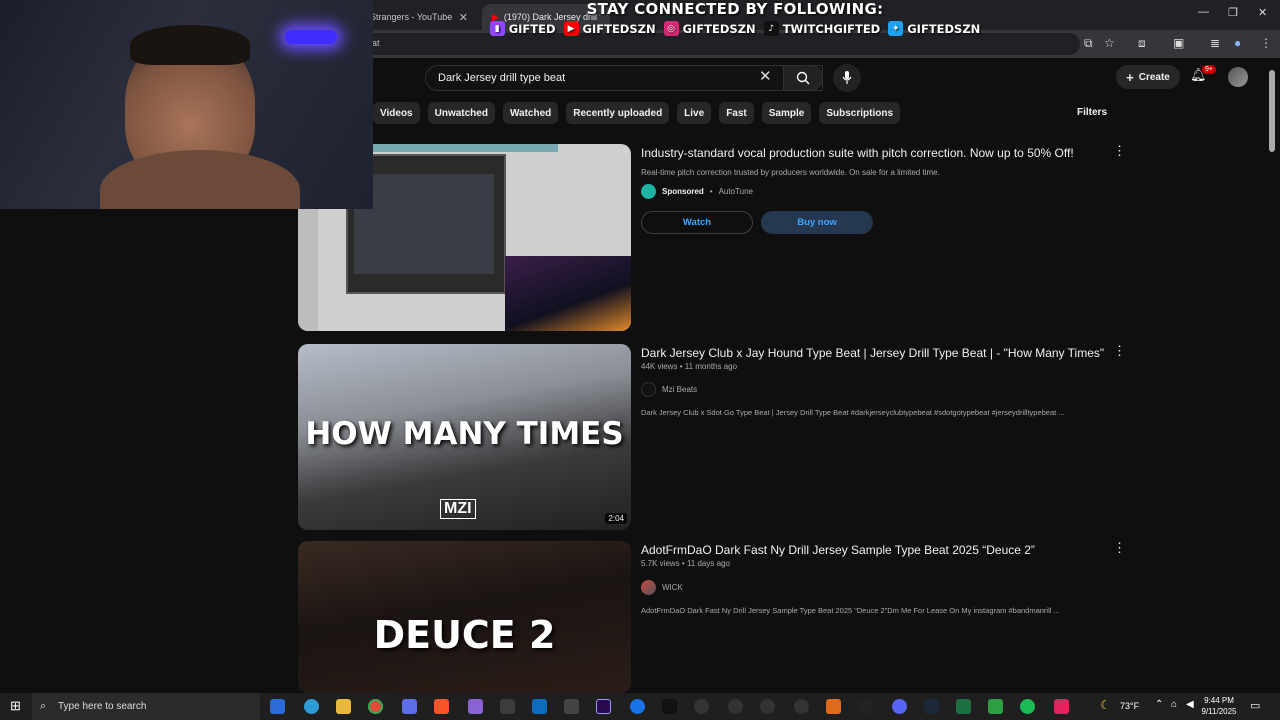  What do you see at coordinates (1088, 43) in the screenshot?
I see `install-app-icon: ⧉` at bounding box center [1088, 43].